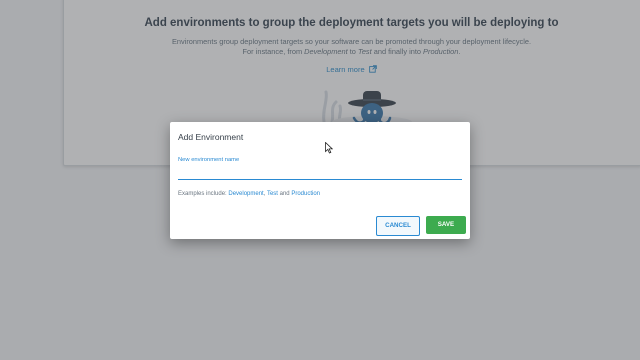 This screenshot has height=360, width=640. I want to click on environment-name-input, so click(320, 173).